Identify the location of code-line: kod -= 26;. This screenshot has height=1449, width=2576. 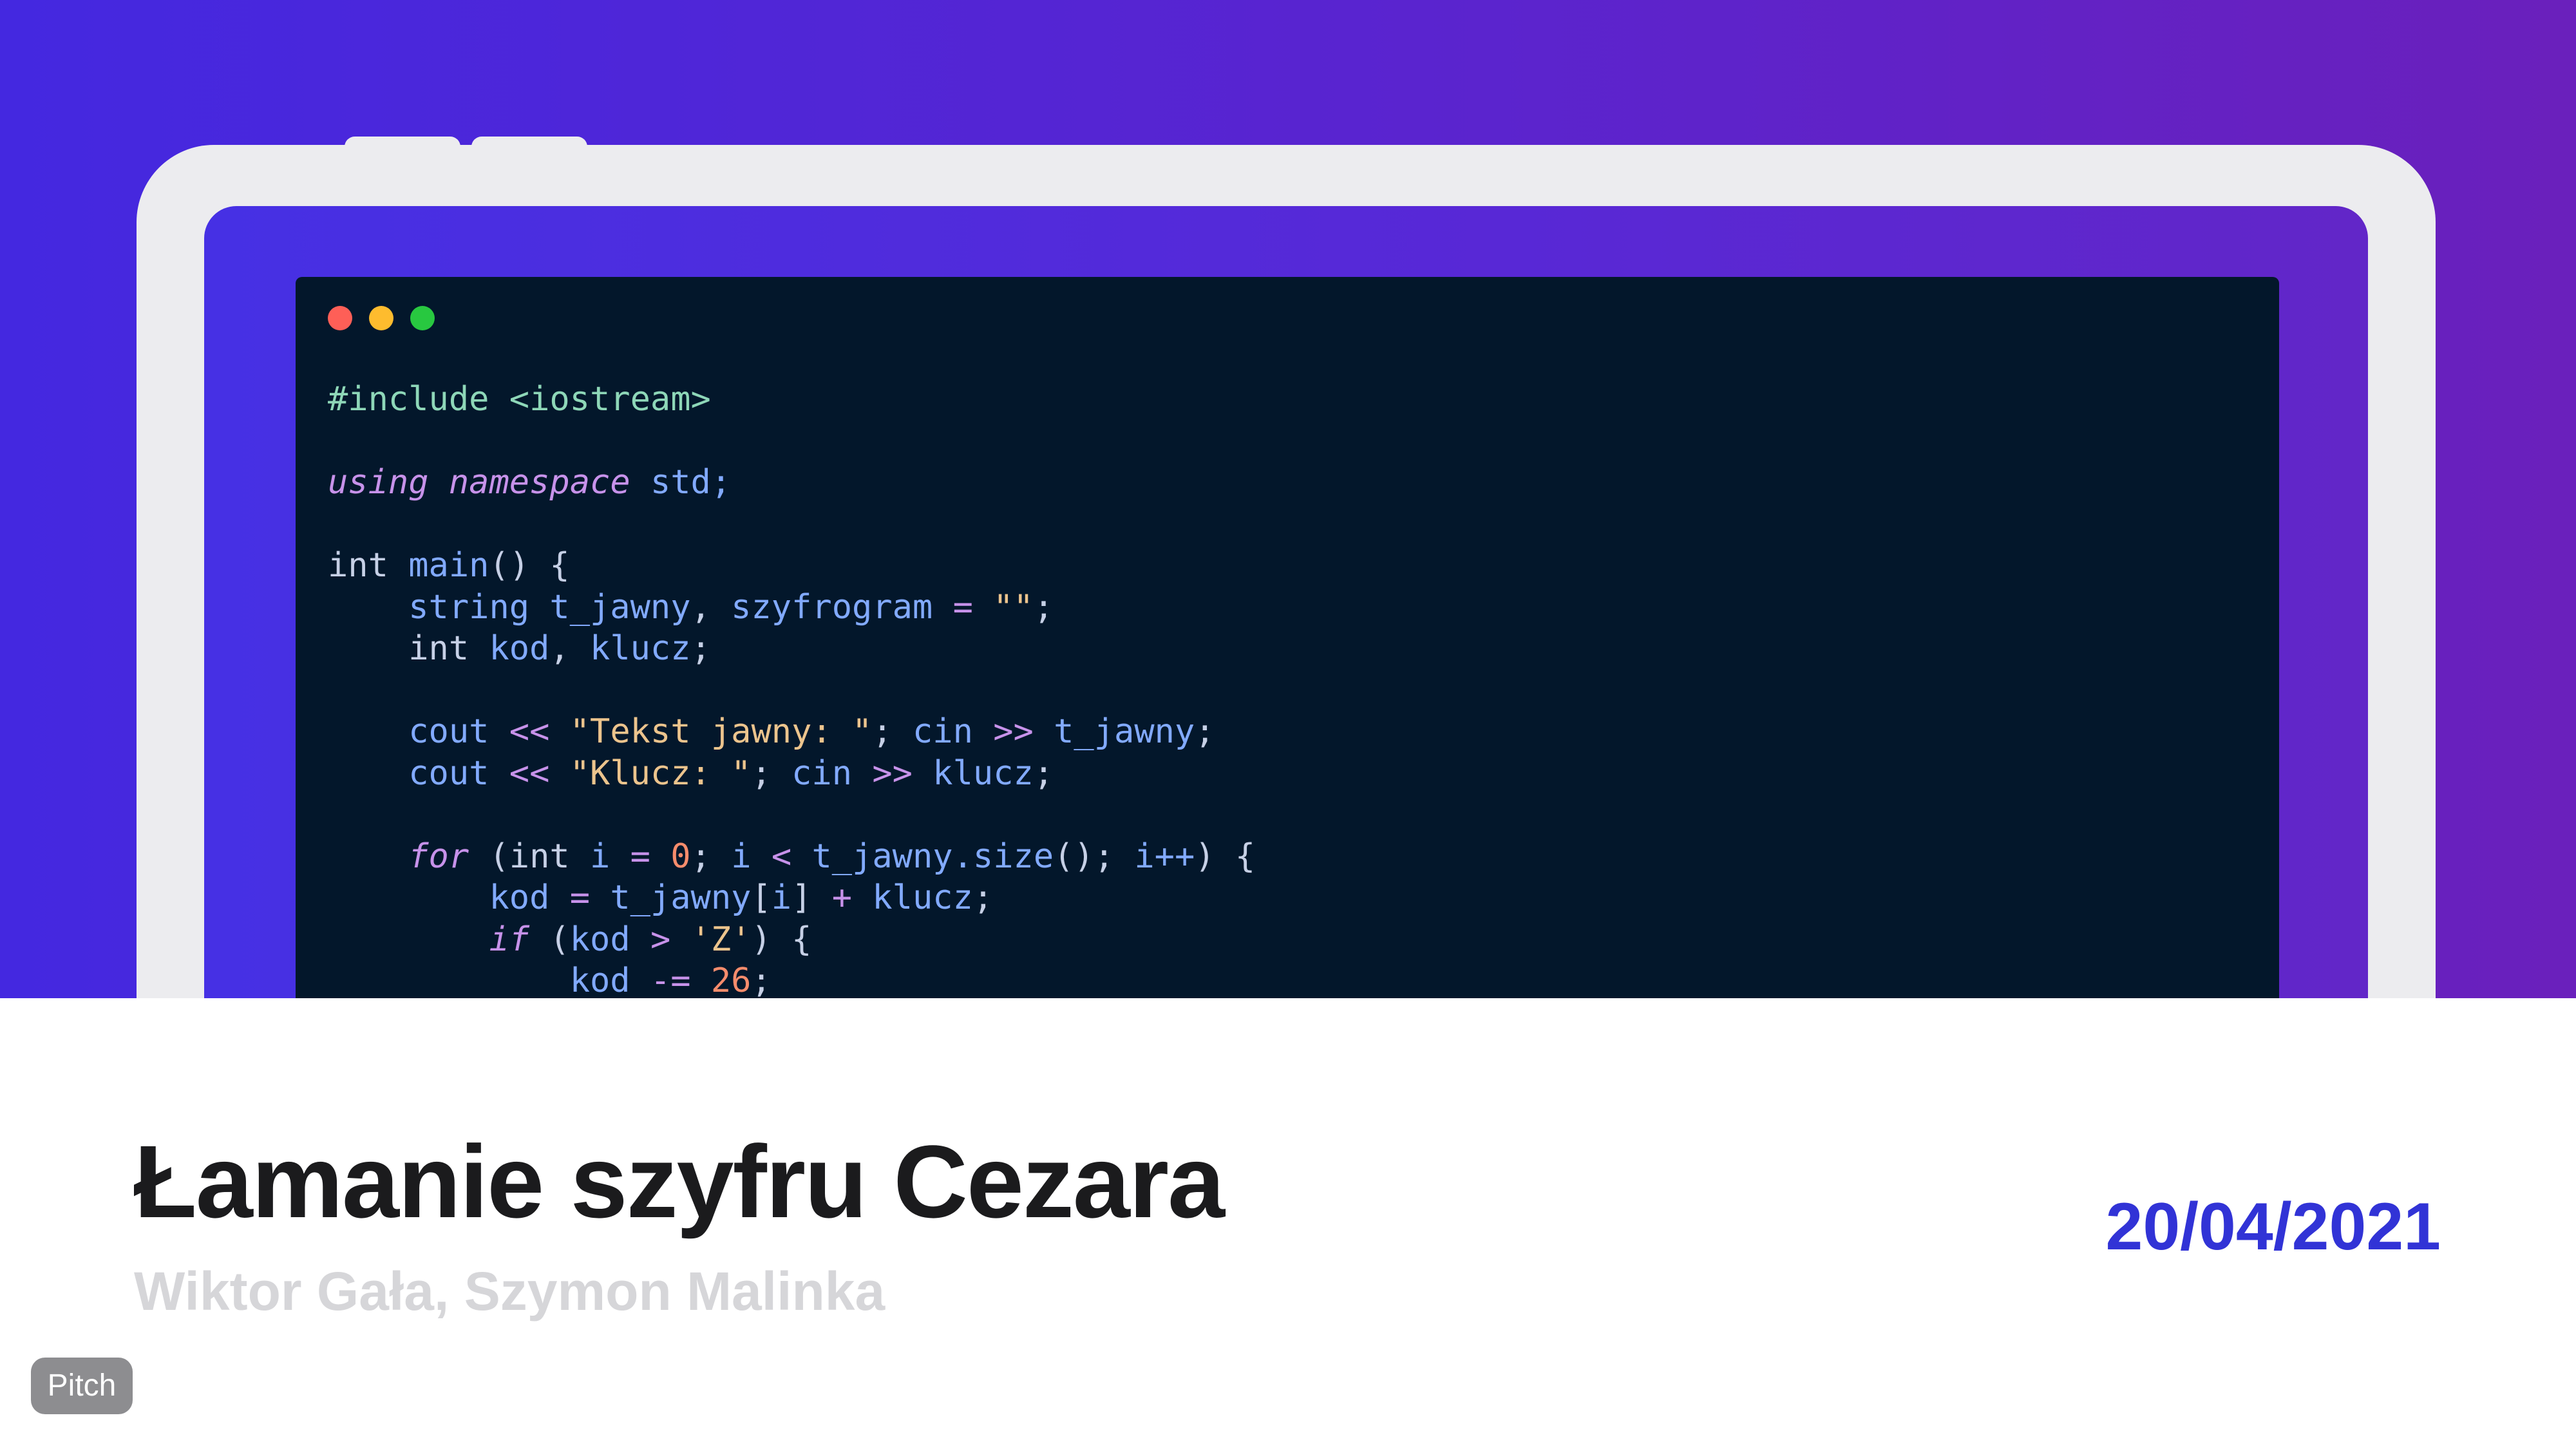
(791, 979).